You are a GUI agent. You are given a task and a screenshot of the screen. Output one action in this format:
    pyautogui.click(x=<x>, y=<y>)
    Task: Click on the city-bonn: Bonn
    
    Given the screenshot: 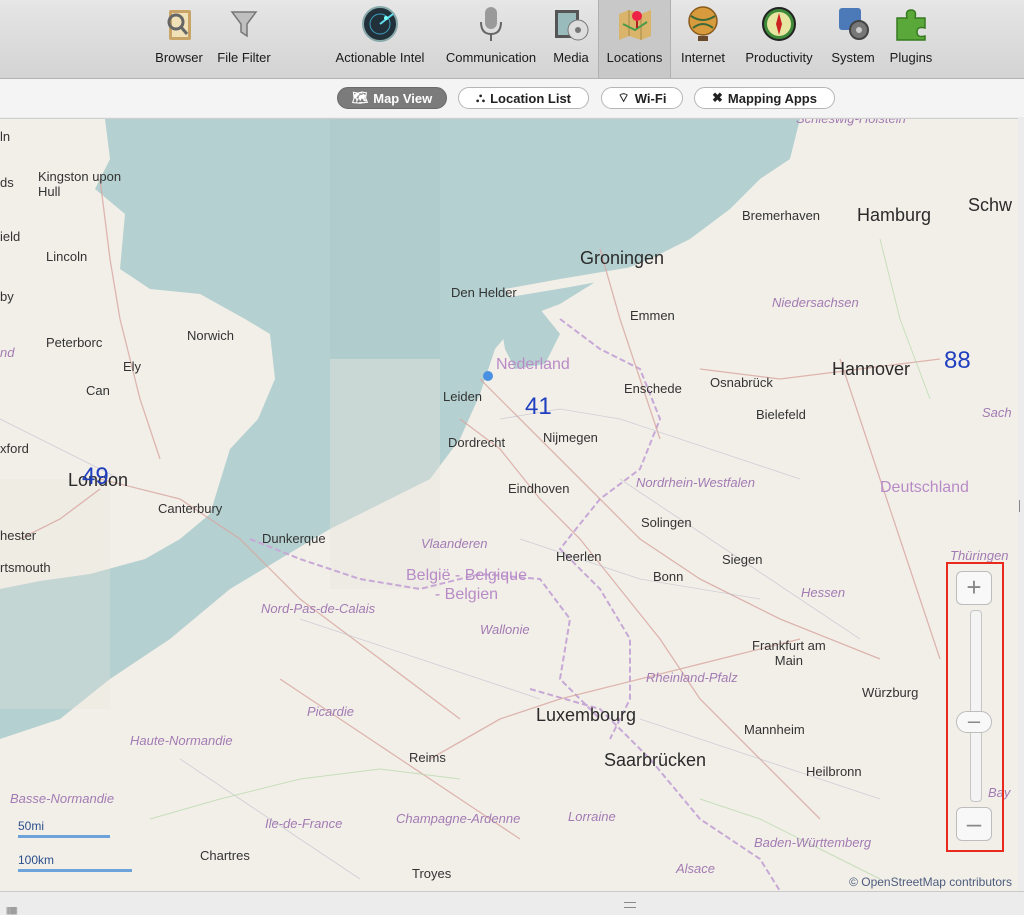 What is the action you would take?
    pyautogui.click(x=668, y=576)
    